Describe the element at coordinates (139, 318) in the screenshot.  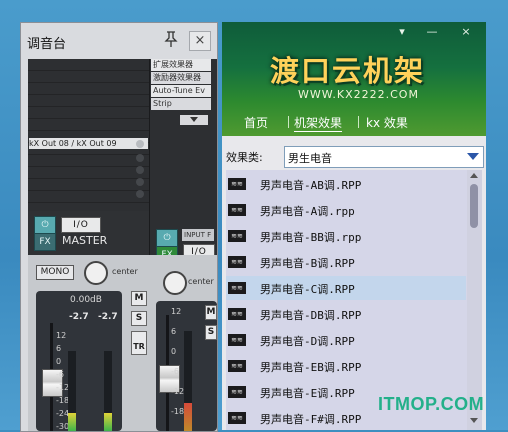
I see `solo-button: S` at that location.